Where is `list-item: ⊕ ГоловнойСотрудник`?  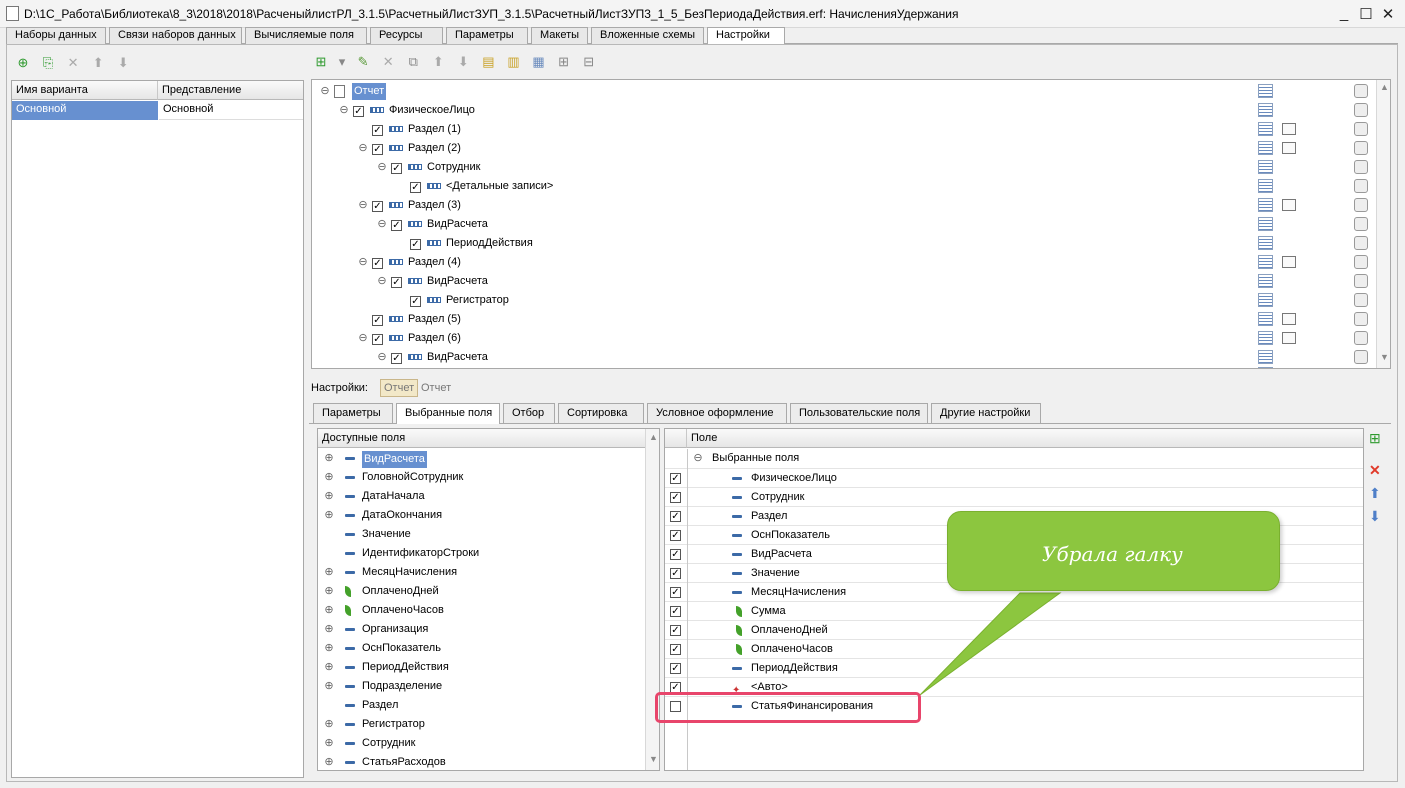
list-item: ⊕ ГоловнойСотрудник is located at coordinates (481, 477).